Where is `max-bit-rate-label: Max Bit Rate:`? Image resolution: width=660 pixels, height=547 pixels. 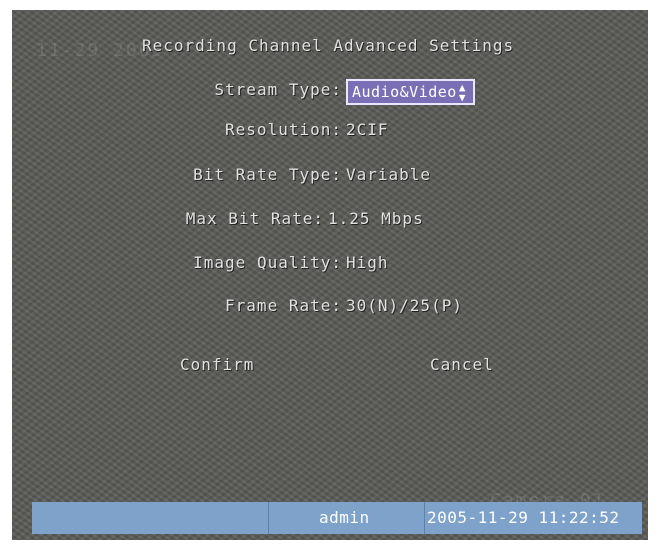
max-bit-rate-label: Max Bit Rate: is located at coordinates (254, 218).